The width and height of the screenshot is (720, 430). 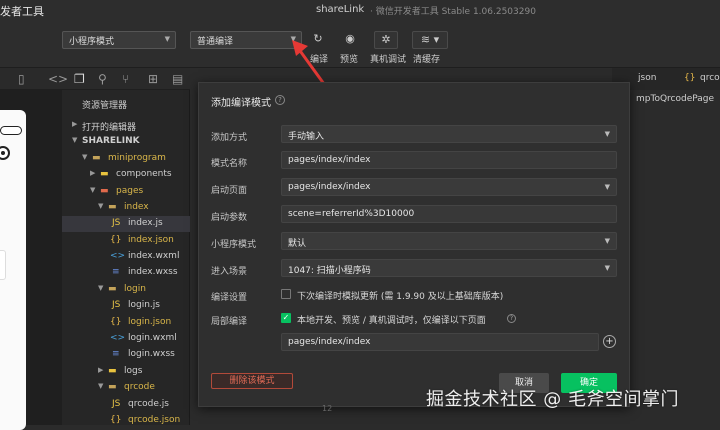 What do you see at coordinates (126, 405) in the screenshot?
I see `tree-item: JS qrcode.js` at bounding box center [126, 405].